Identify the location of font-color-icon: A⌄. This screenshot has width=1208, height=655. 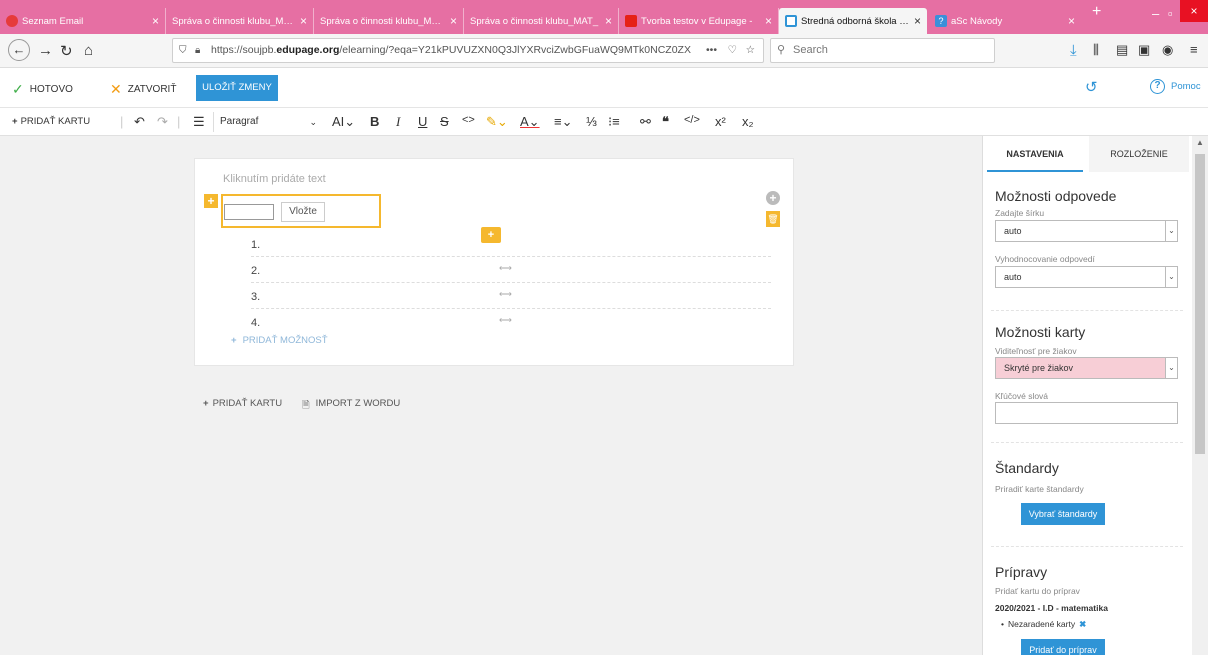
(530, 122).